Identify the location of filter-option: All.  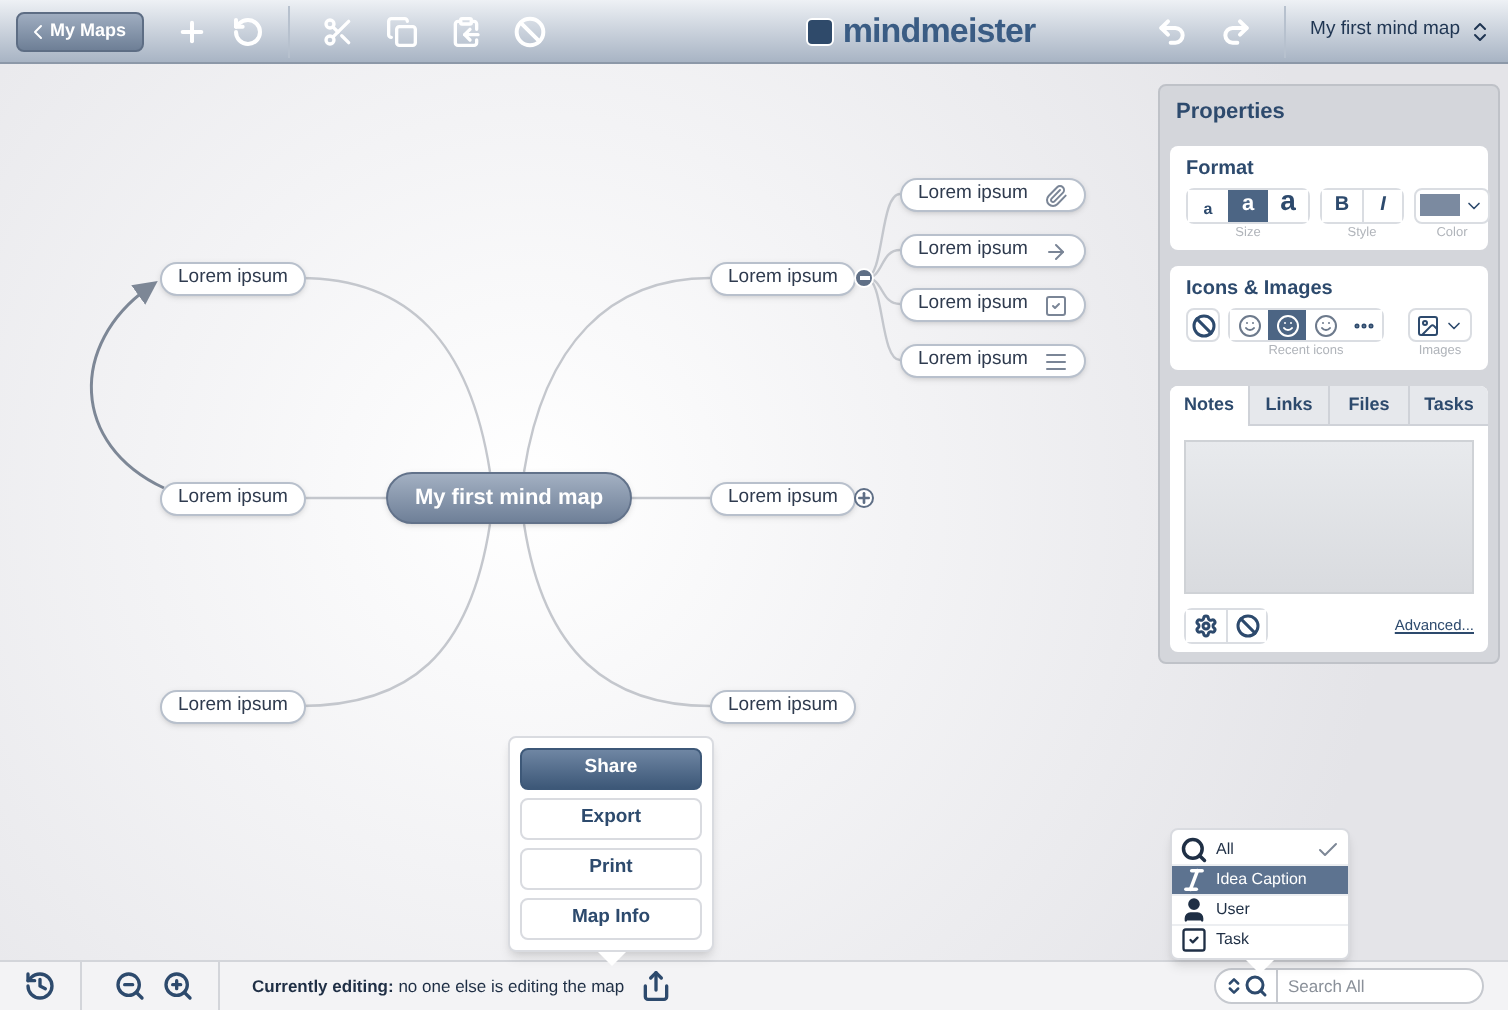
(1260, 849).